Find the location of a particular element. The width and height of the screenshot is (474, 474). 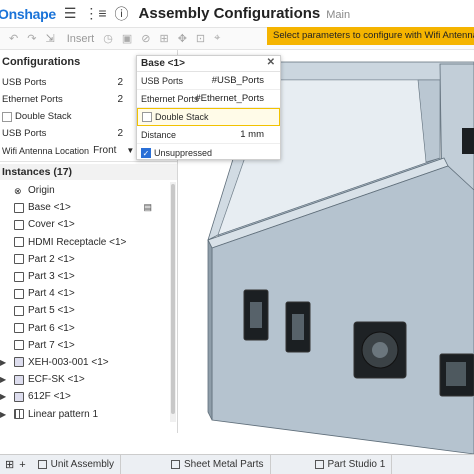

scrollbar-thumb is located at coordinates (173, 299).